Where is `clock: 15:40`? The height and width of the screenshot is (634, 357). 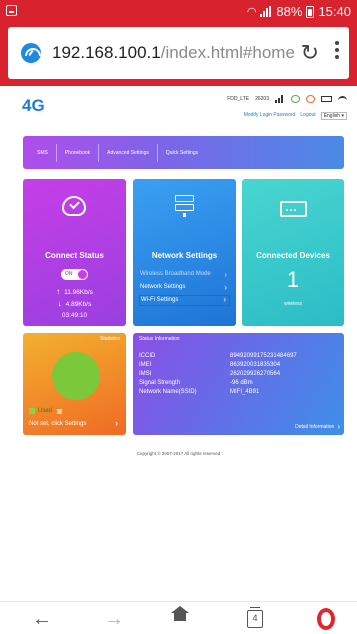
clock: 15:40 is located at coordinates (334, 11).